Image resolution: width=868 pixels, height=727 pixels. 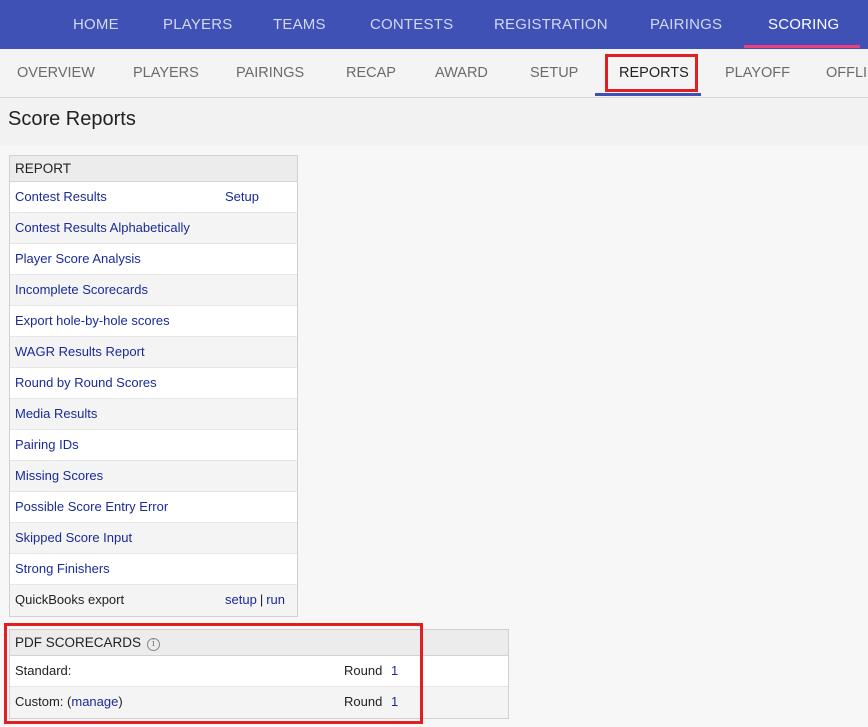 What do you see at coordinates (654, 73) in the screenshot?
I see `sub-nav-reports: REPORTS` at bounding box center [654, 73].